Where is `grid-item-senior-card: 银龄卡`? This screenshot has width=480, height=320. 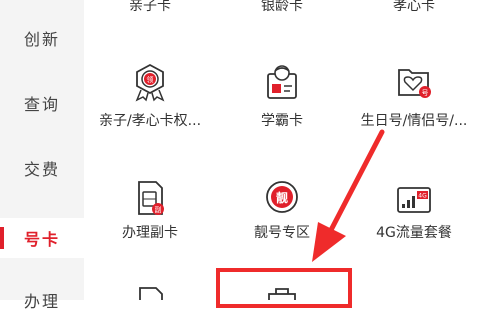 grid-item-senior-card: 银龄卡 is located at coordinates (282, 10).